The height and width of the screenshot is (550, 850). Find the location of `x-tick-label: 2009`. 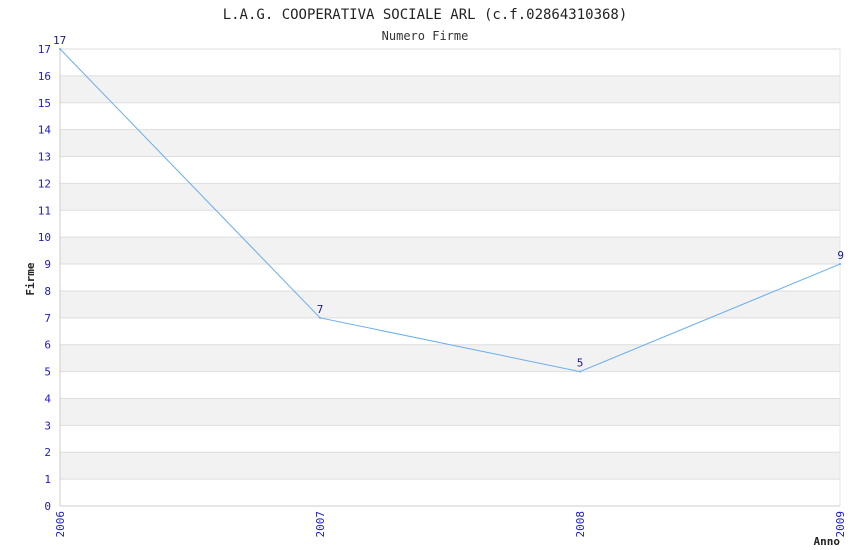

x-tick-label: 2009 is located at coordinates (840, 524).